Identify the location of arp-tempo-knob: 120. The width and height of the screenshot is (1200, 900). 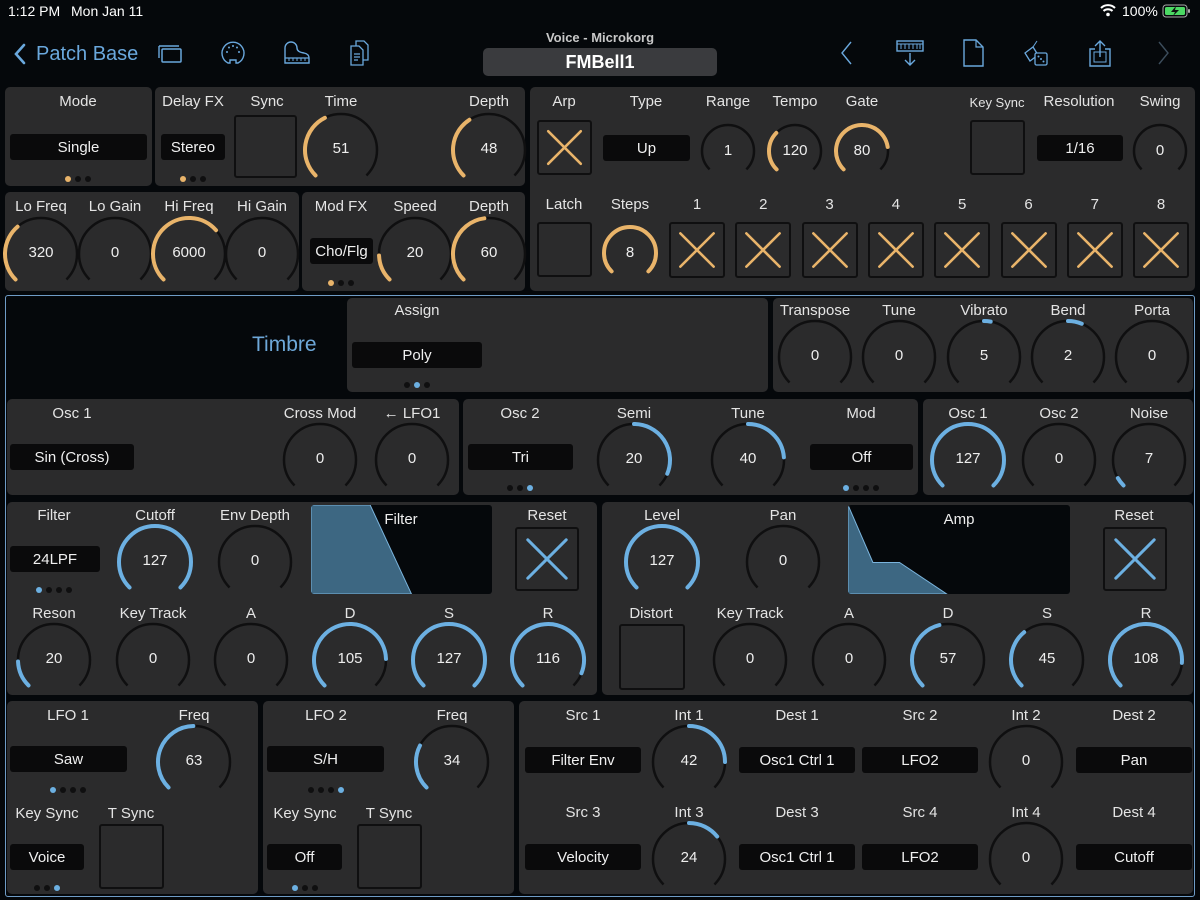
(795, 151).